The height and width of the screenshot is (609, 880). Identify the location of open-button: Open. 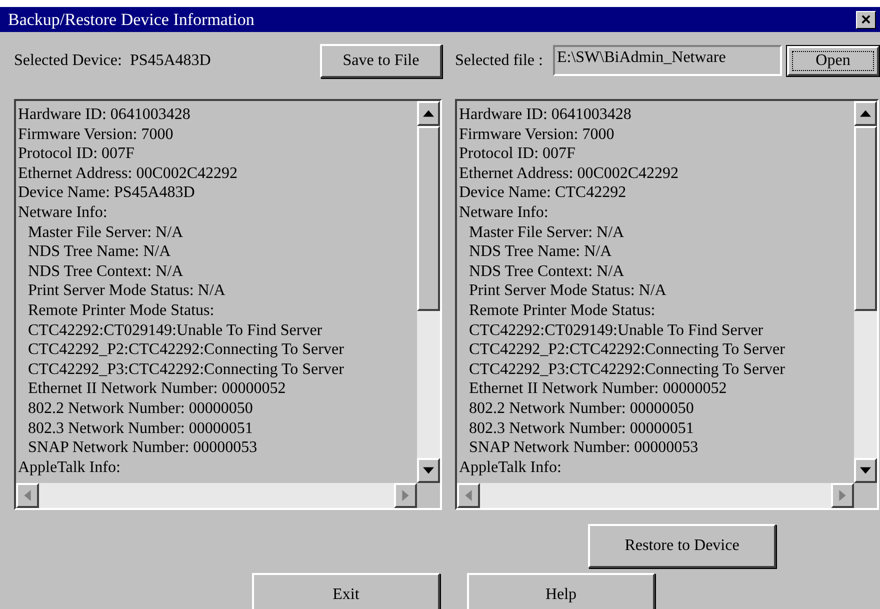
(833, 61).